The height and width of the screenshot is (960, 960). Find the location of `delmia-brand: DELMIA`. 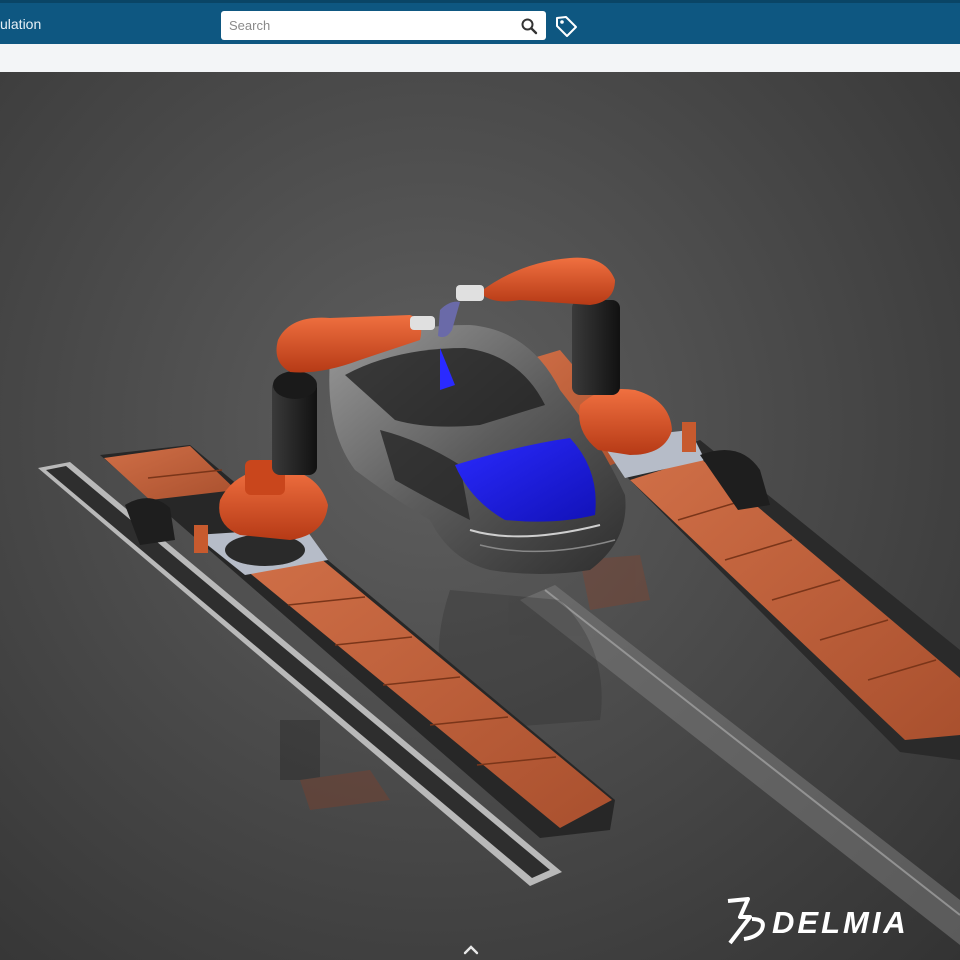

delmia-brand: DELMIA is located at coordinates (838, 922).